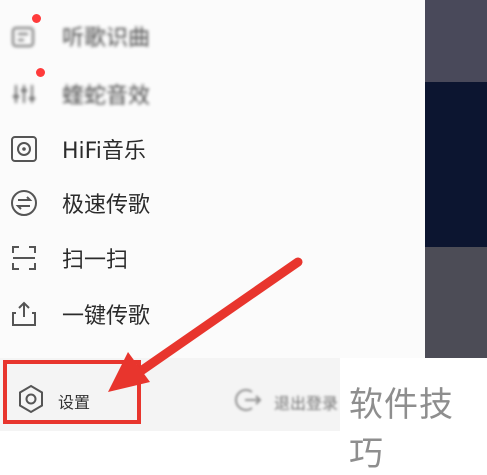 This screenshot has height=475, width=487. I want to click on pointer-arrow-icon, so click(205, 324).